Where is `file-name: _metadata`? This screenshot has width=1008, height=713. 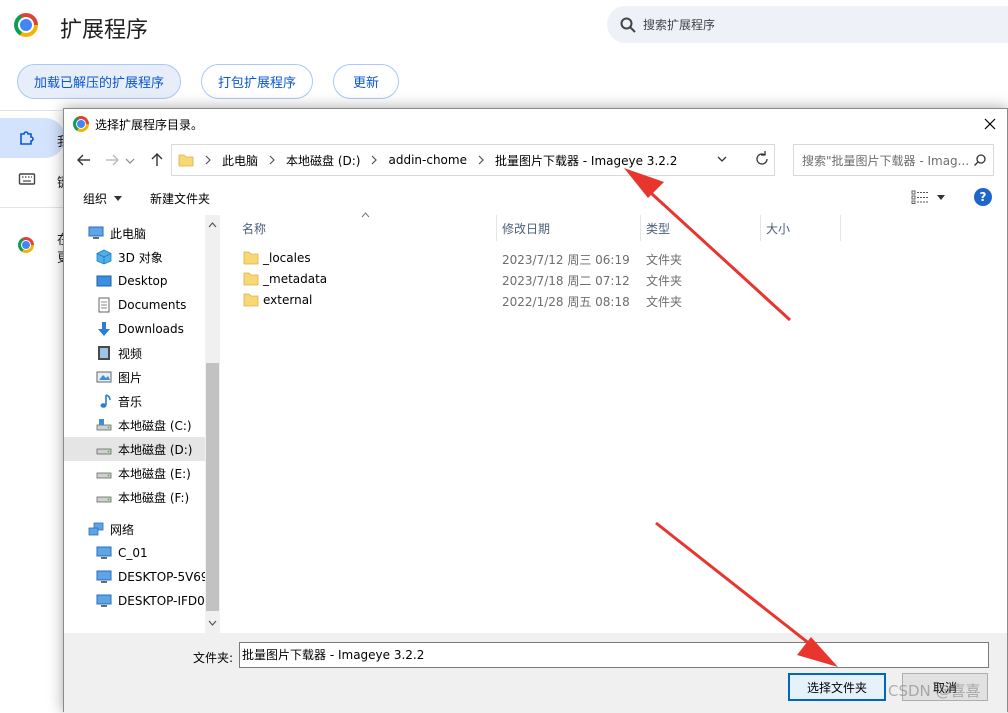 file-name: _metadata is located at coordinates (295, 279).